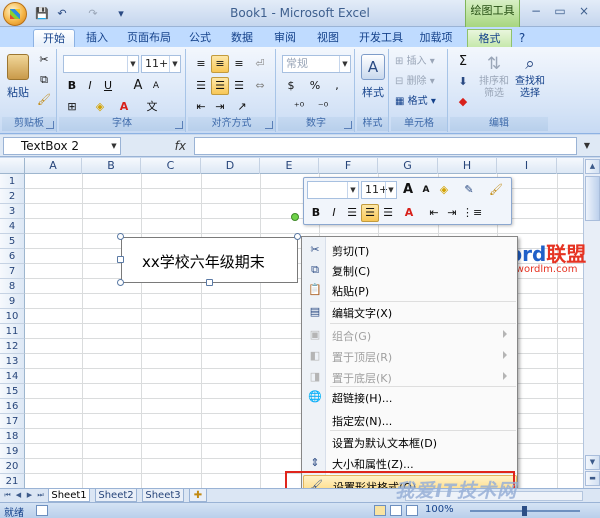  I want to click on tab-view: 视图, so click(328, 38).